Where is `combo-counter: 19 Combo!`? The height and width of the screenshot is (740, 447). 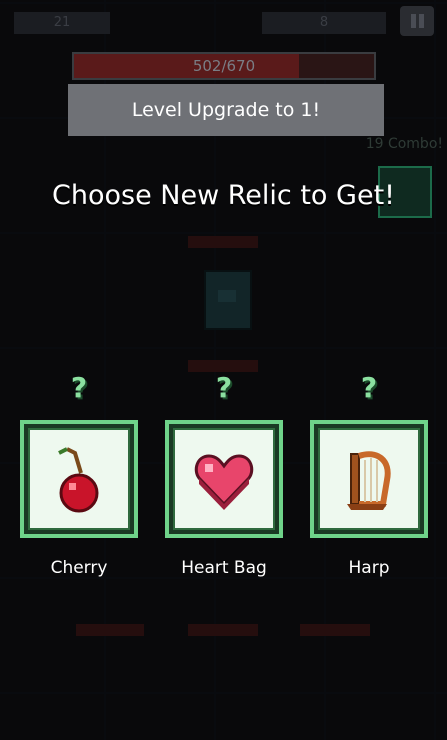 combo-counter: 19 Combo! is located at coordinates (404, 144).